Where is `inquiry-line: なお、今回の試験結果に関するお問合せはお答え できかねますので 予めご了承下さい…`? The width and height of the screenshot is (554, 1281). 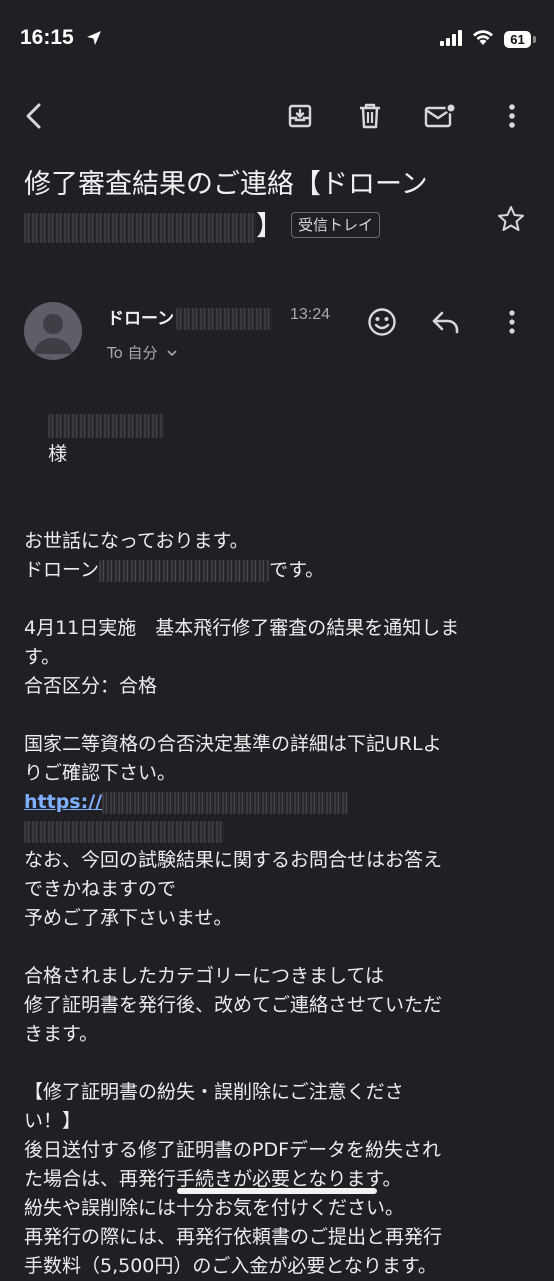 inquiry-line: なお、今回の試験結果に関するお問合せはお答え できかねますので 予めご了承下さい… is located at coordinates (233, 889).